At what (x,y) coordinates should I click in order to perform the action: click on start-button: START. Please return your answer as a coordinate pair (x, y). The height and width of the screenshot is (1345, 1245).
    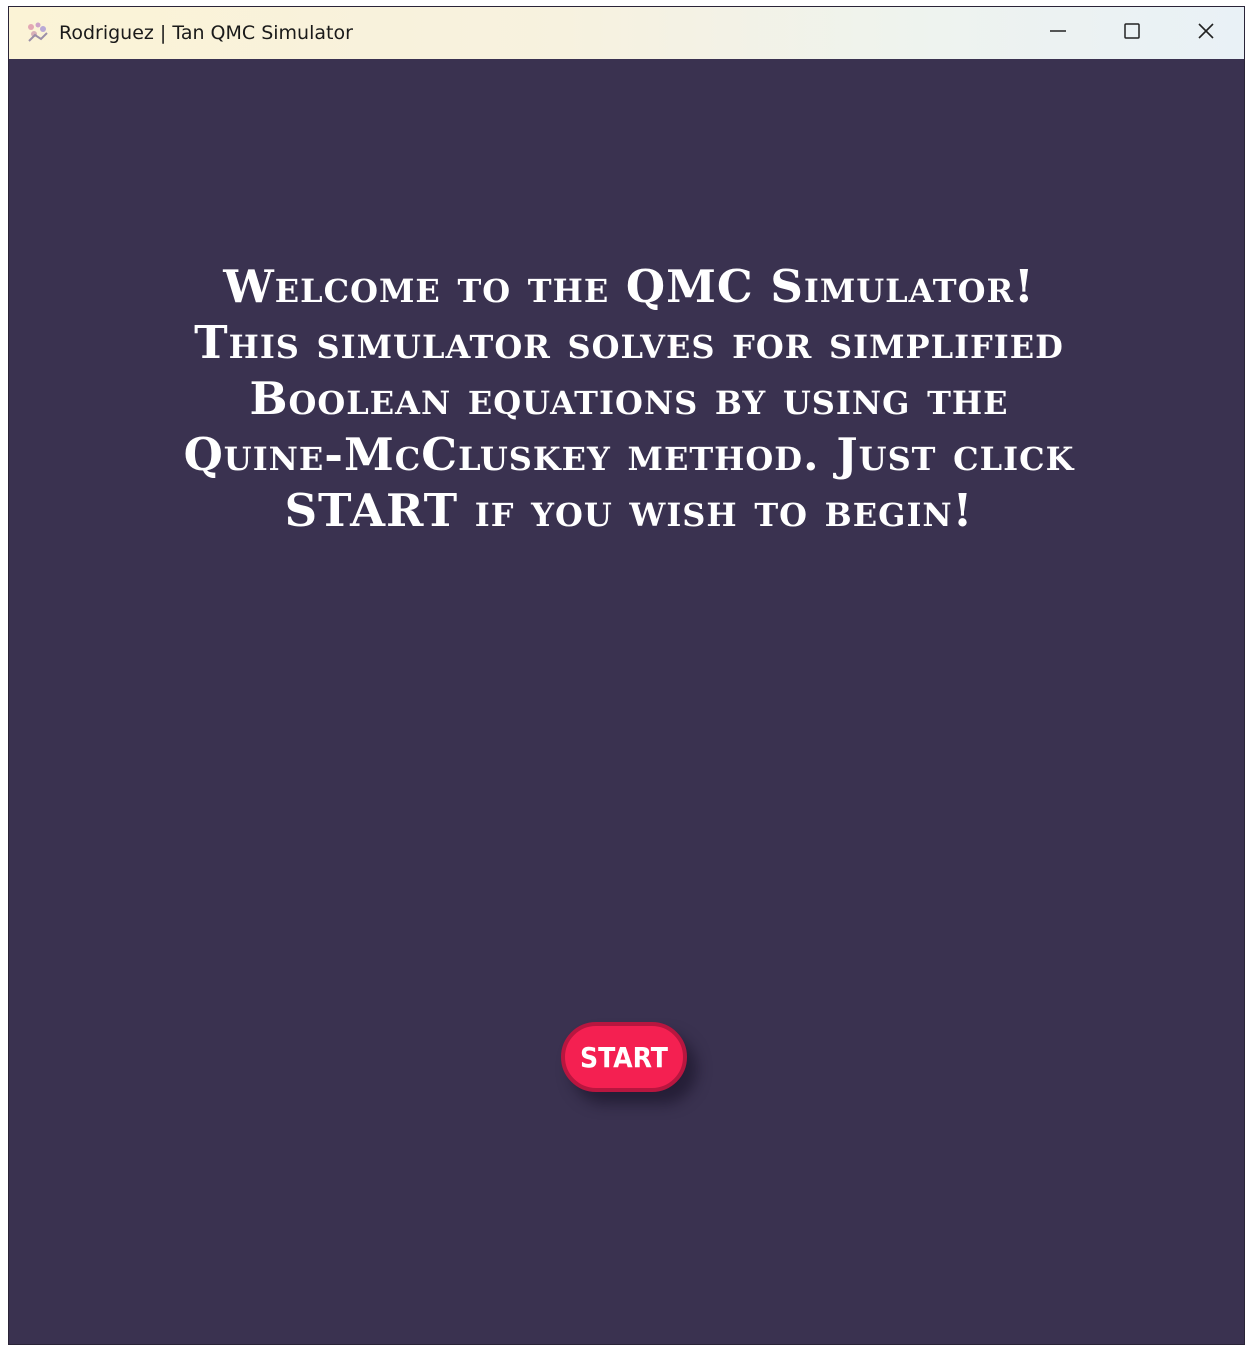
    Looking at the image, I should click on (624, 1057).